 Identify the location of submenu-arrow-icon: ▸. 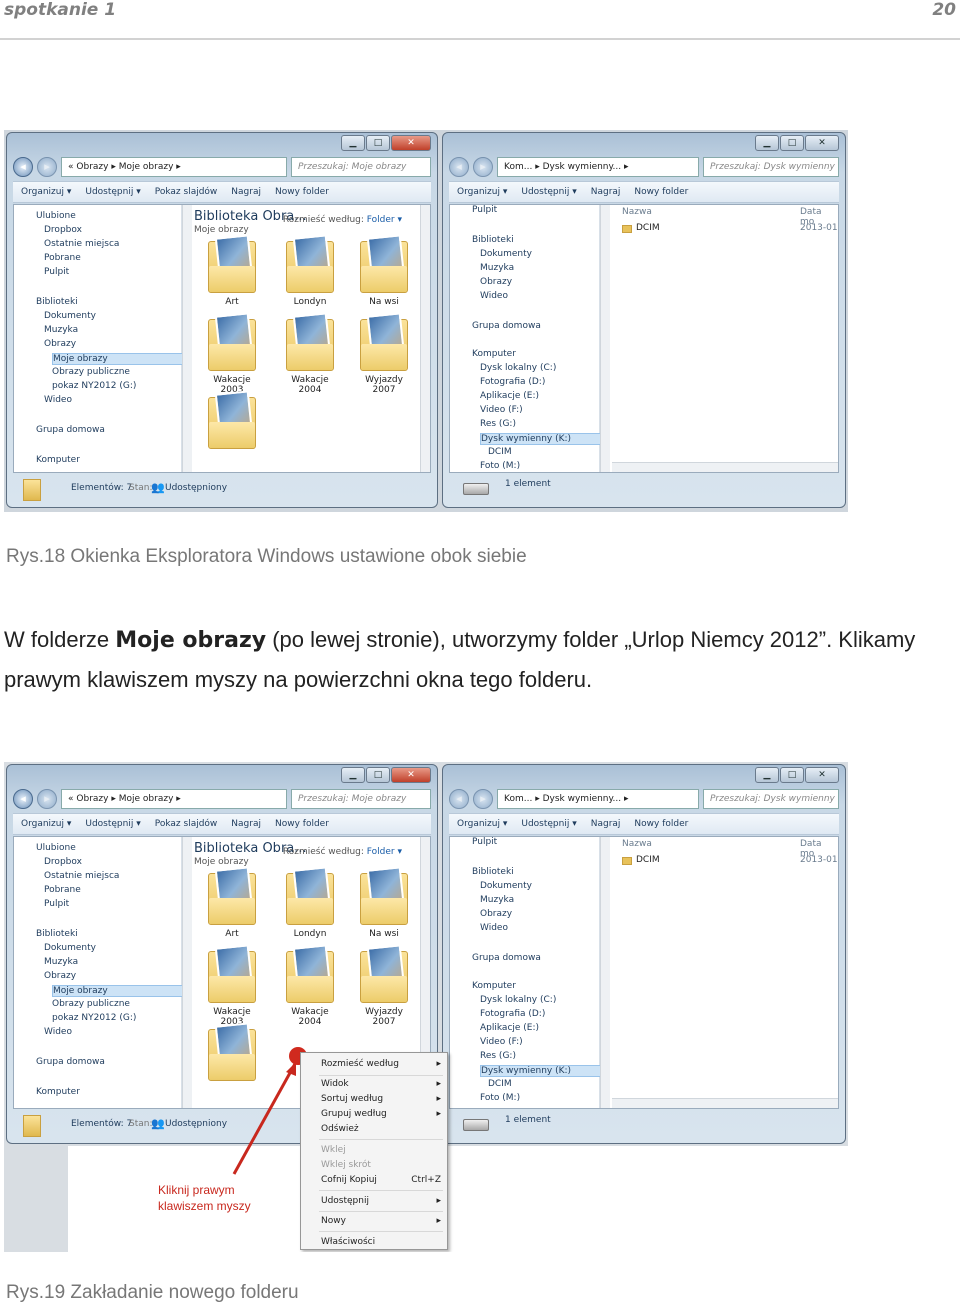
(438, 1201).